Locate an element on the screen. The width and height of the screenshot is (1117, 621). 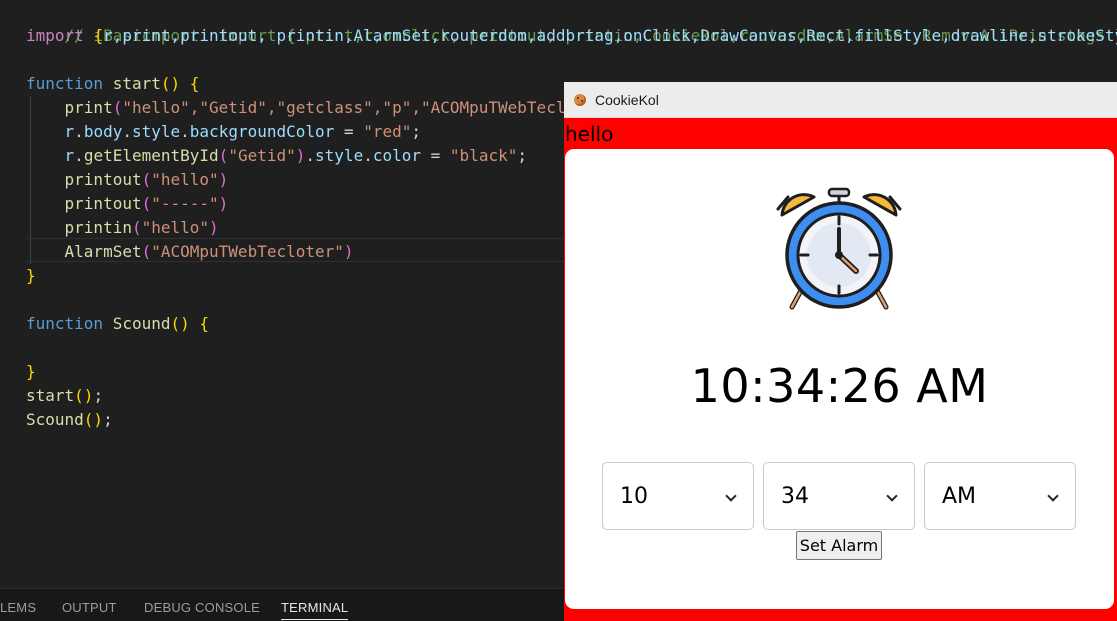
tab-debug-console: DEBUG CONSOLE is located at coordinates (202, 607).